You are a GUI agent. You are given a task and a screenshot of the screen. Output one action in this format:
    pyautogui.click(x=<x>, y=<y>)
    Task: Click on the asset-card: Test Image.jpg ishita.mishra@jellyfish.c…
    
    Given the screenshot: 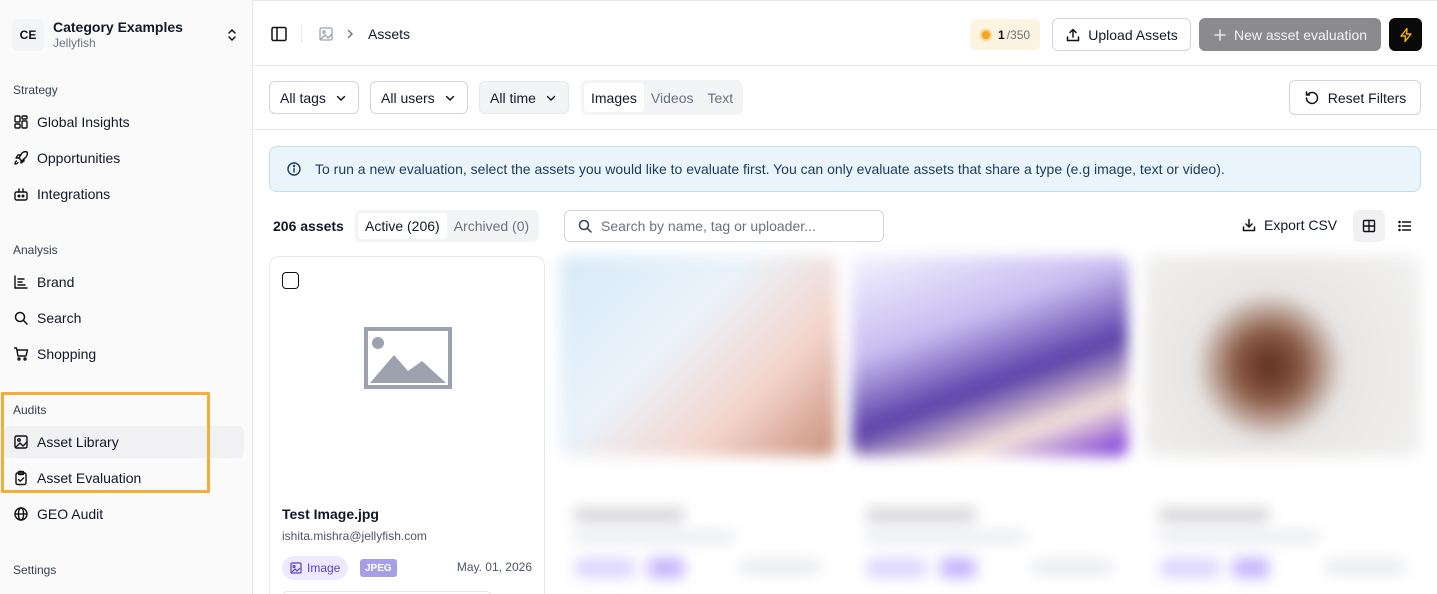 What is the action you would take?
    pyautogui.click(x=407, y=425)
    